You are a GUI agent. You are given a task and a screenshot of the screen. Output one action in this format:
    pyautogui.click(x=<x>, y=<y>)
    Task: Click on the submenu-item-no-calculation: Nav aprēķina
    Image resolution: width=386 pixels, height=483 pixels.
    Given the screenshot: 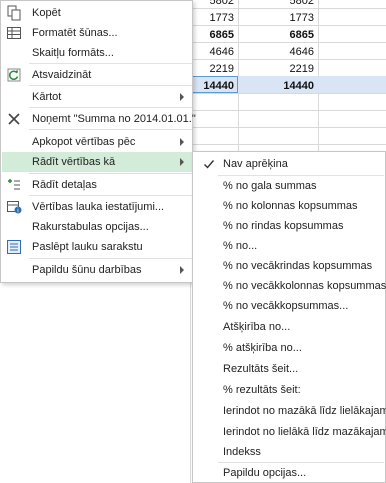 What is the action you would take?
    pyautogui.click(x=289, y=164)
    